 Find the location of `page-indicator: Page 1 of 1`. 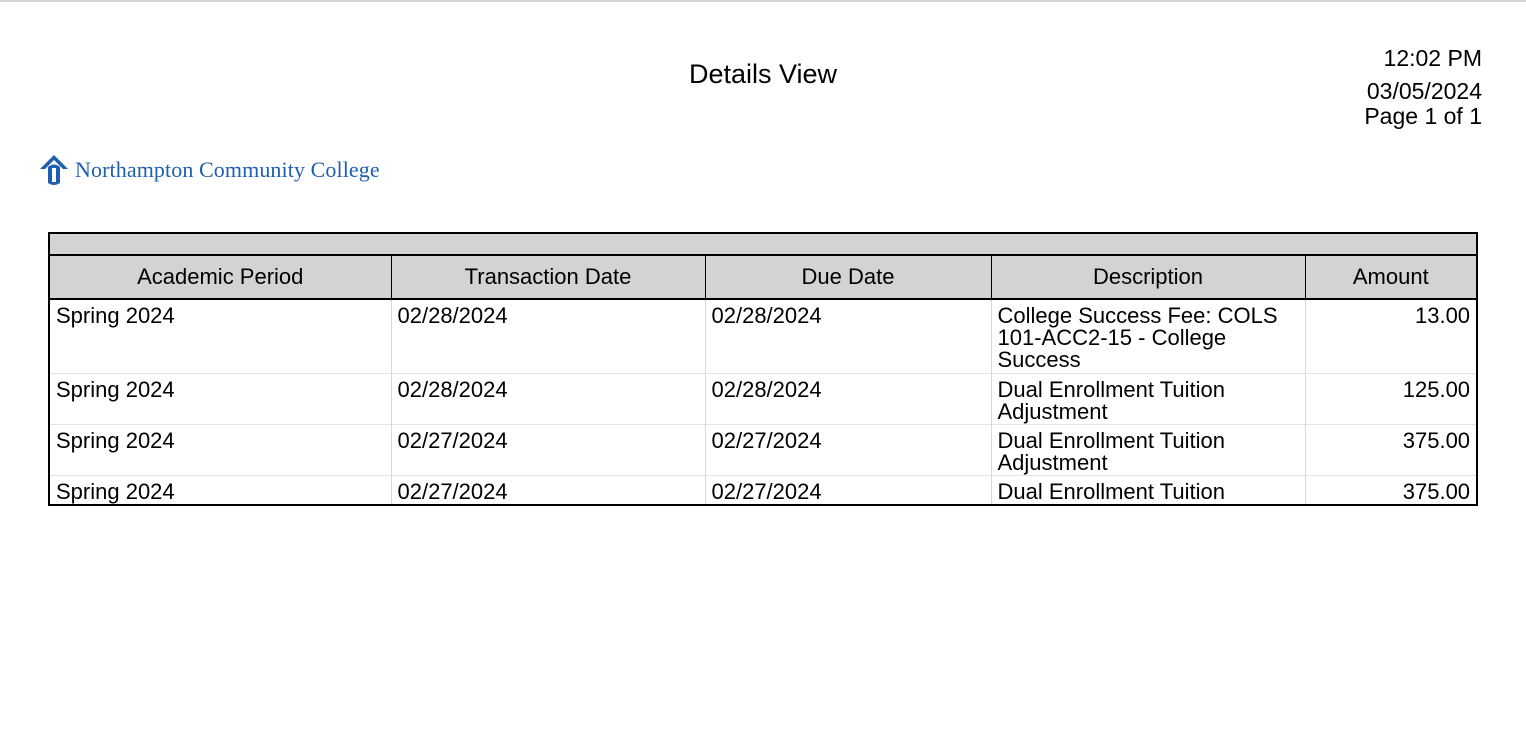

page-indicator: Page 1 of 1 is located at coordinates (1423, 116).